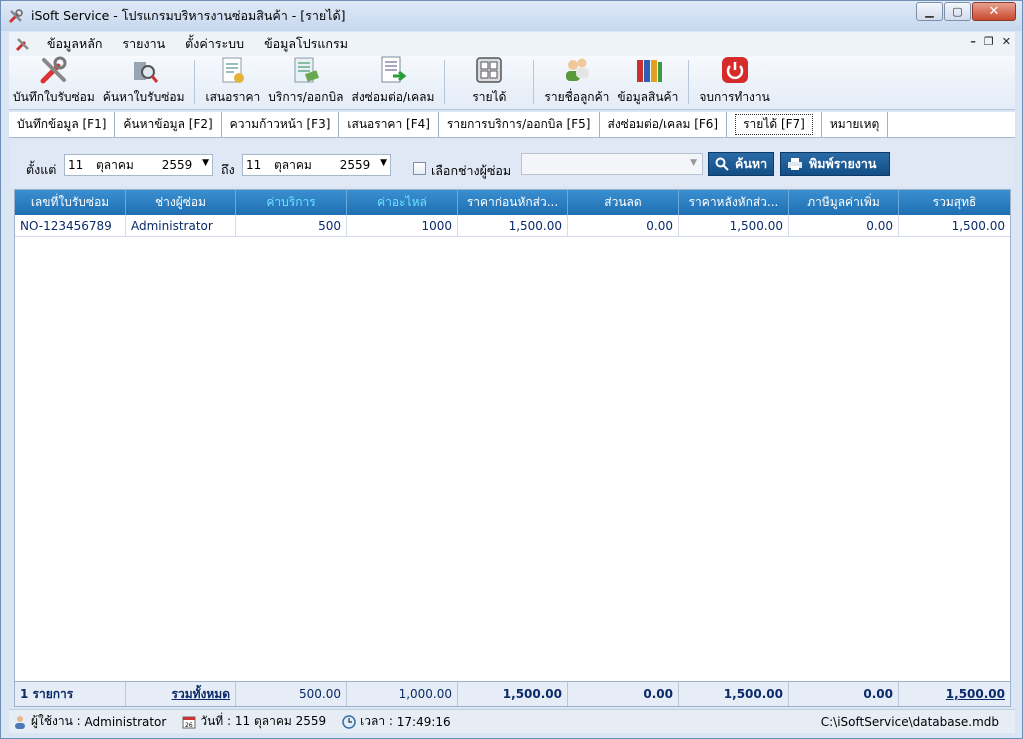 Image resolution: width=1023 pixels, height=739 pixels. I want to click on printer-icon, so click(795, 164).